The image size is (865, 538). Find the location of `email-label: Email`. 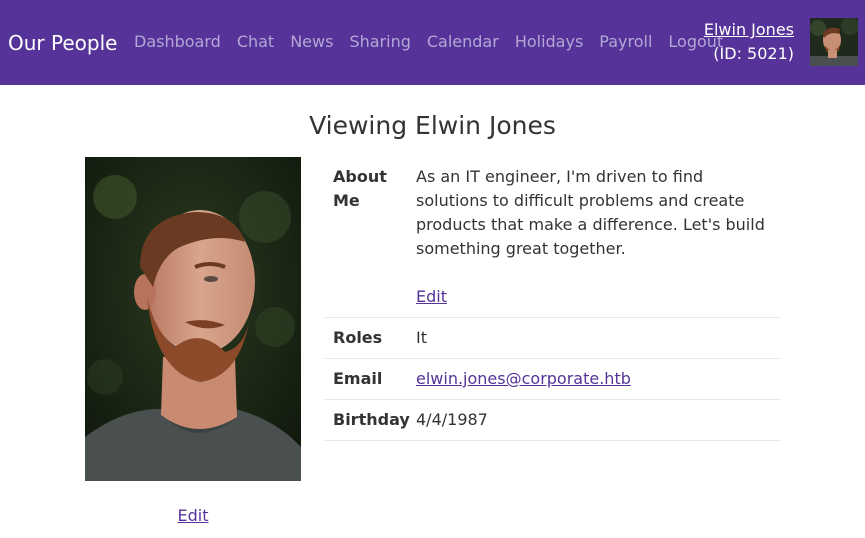

email-label: Email is located at coordinates (358, 378).